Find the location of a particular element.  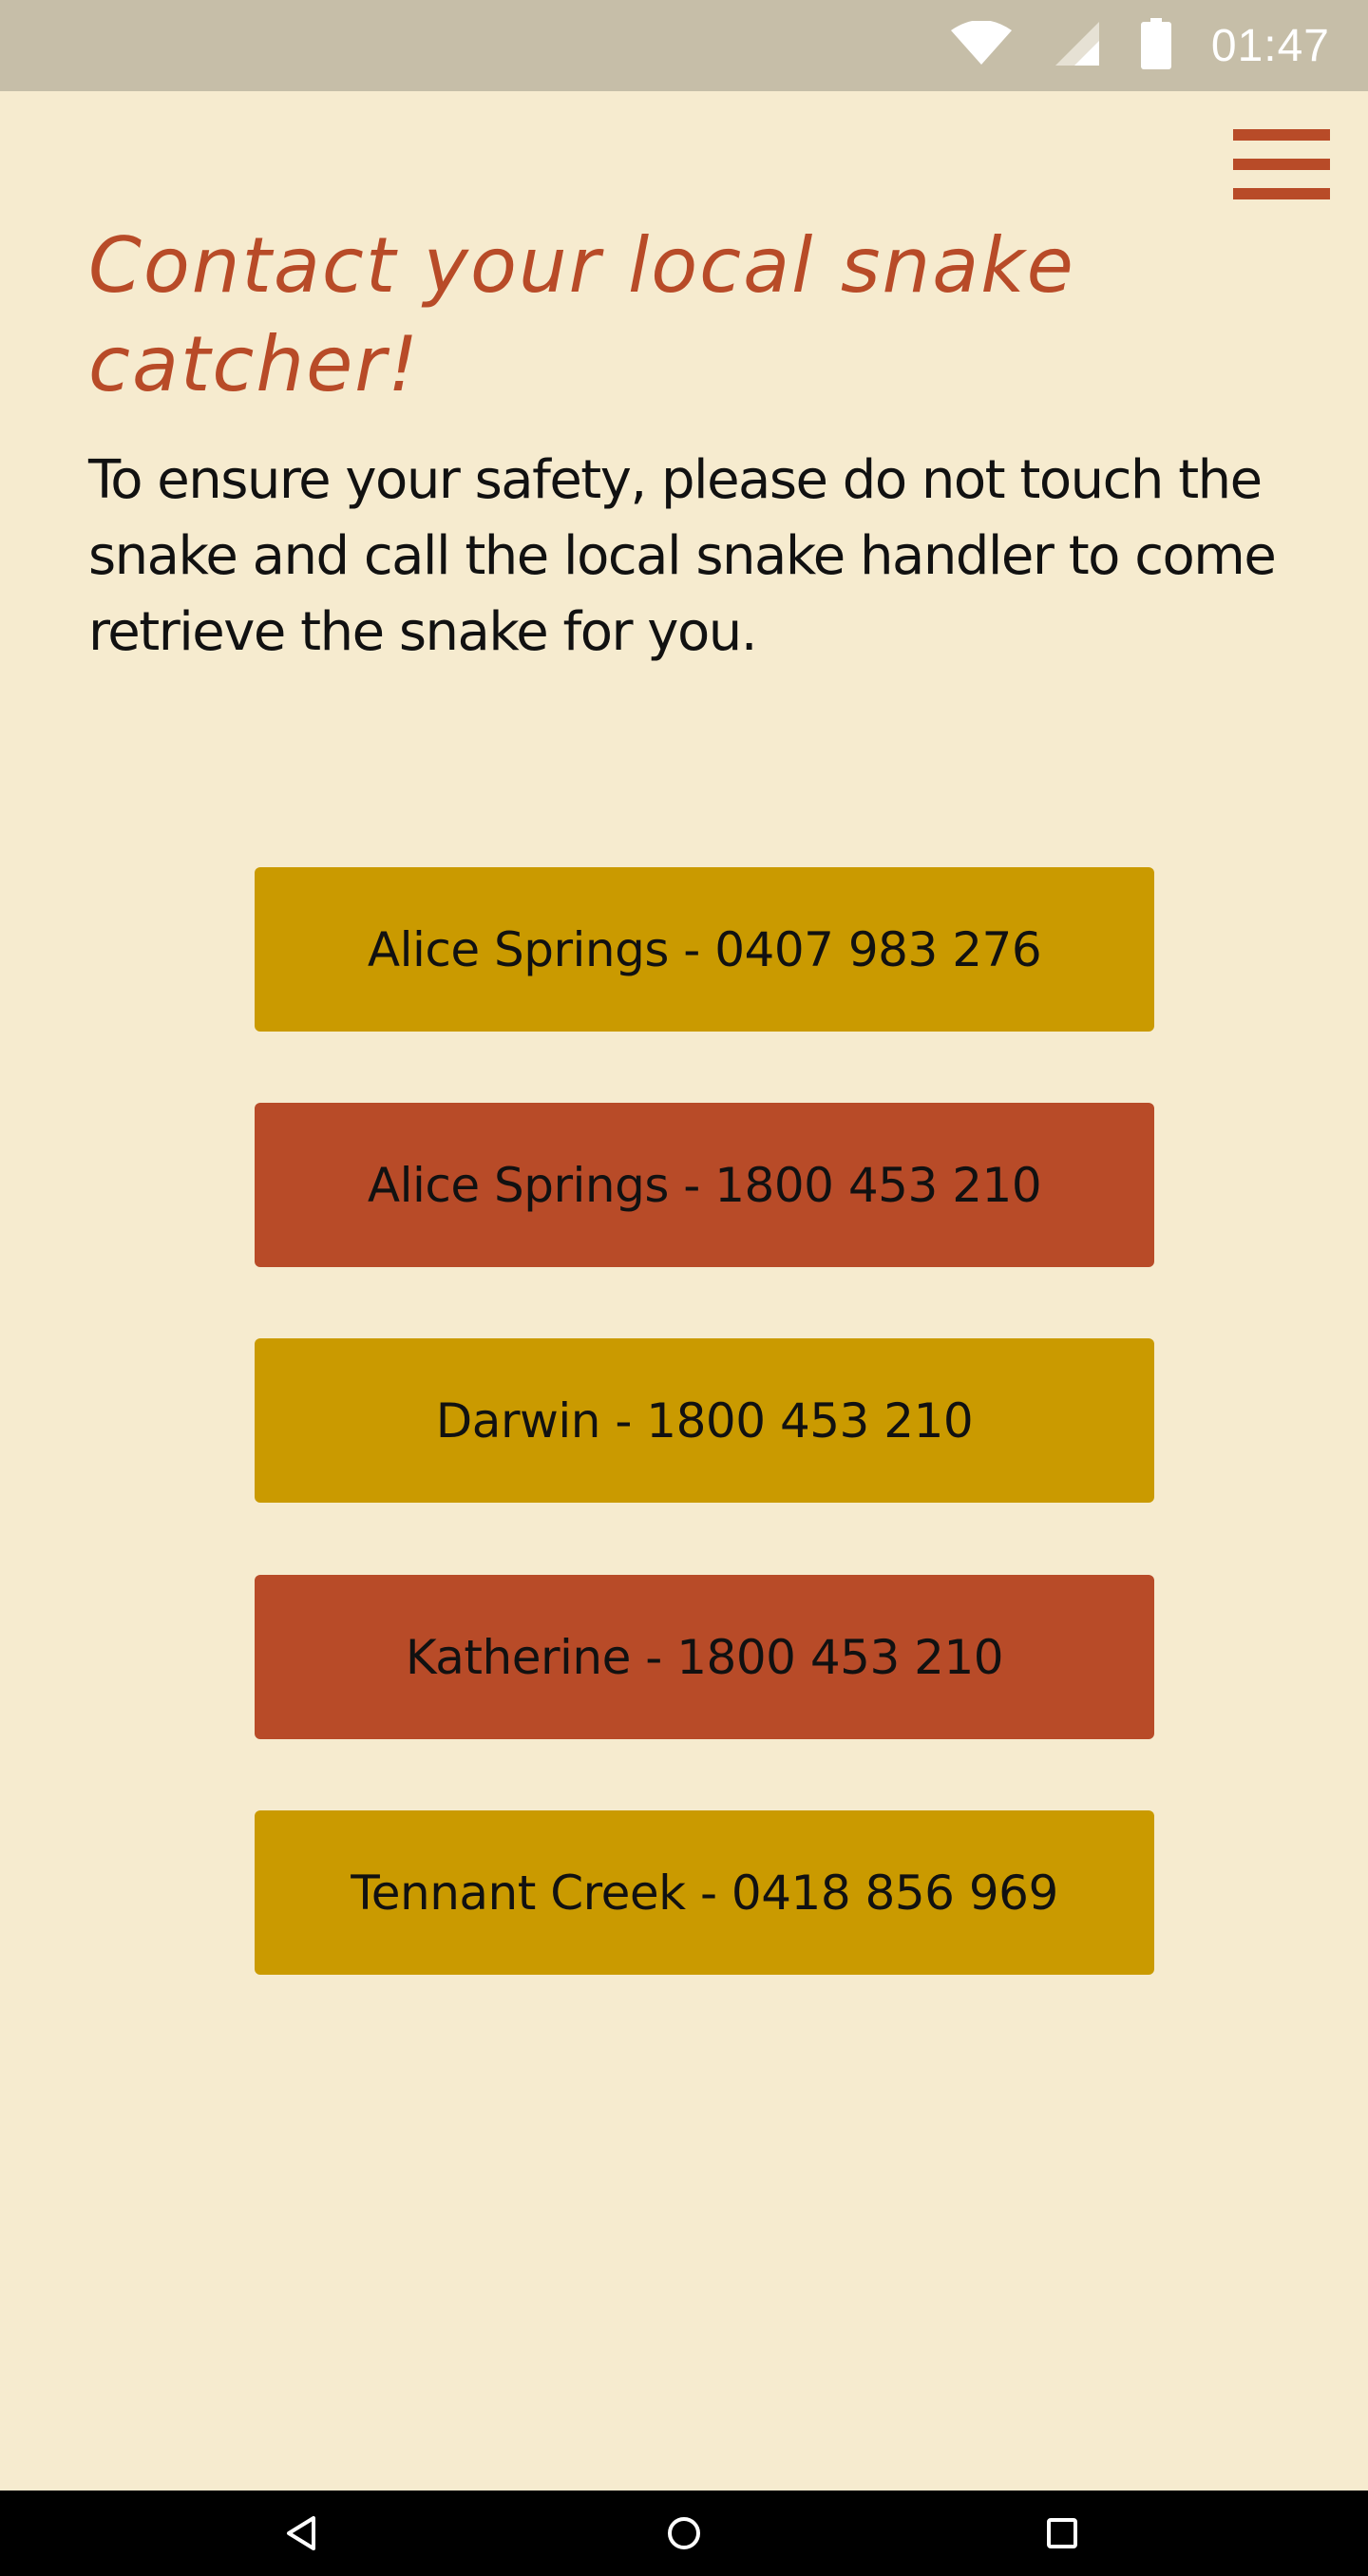

contact-button-darwin: Darwin - 1800 453 210 is located at coordinates (704, 1420).